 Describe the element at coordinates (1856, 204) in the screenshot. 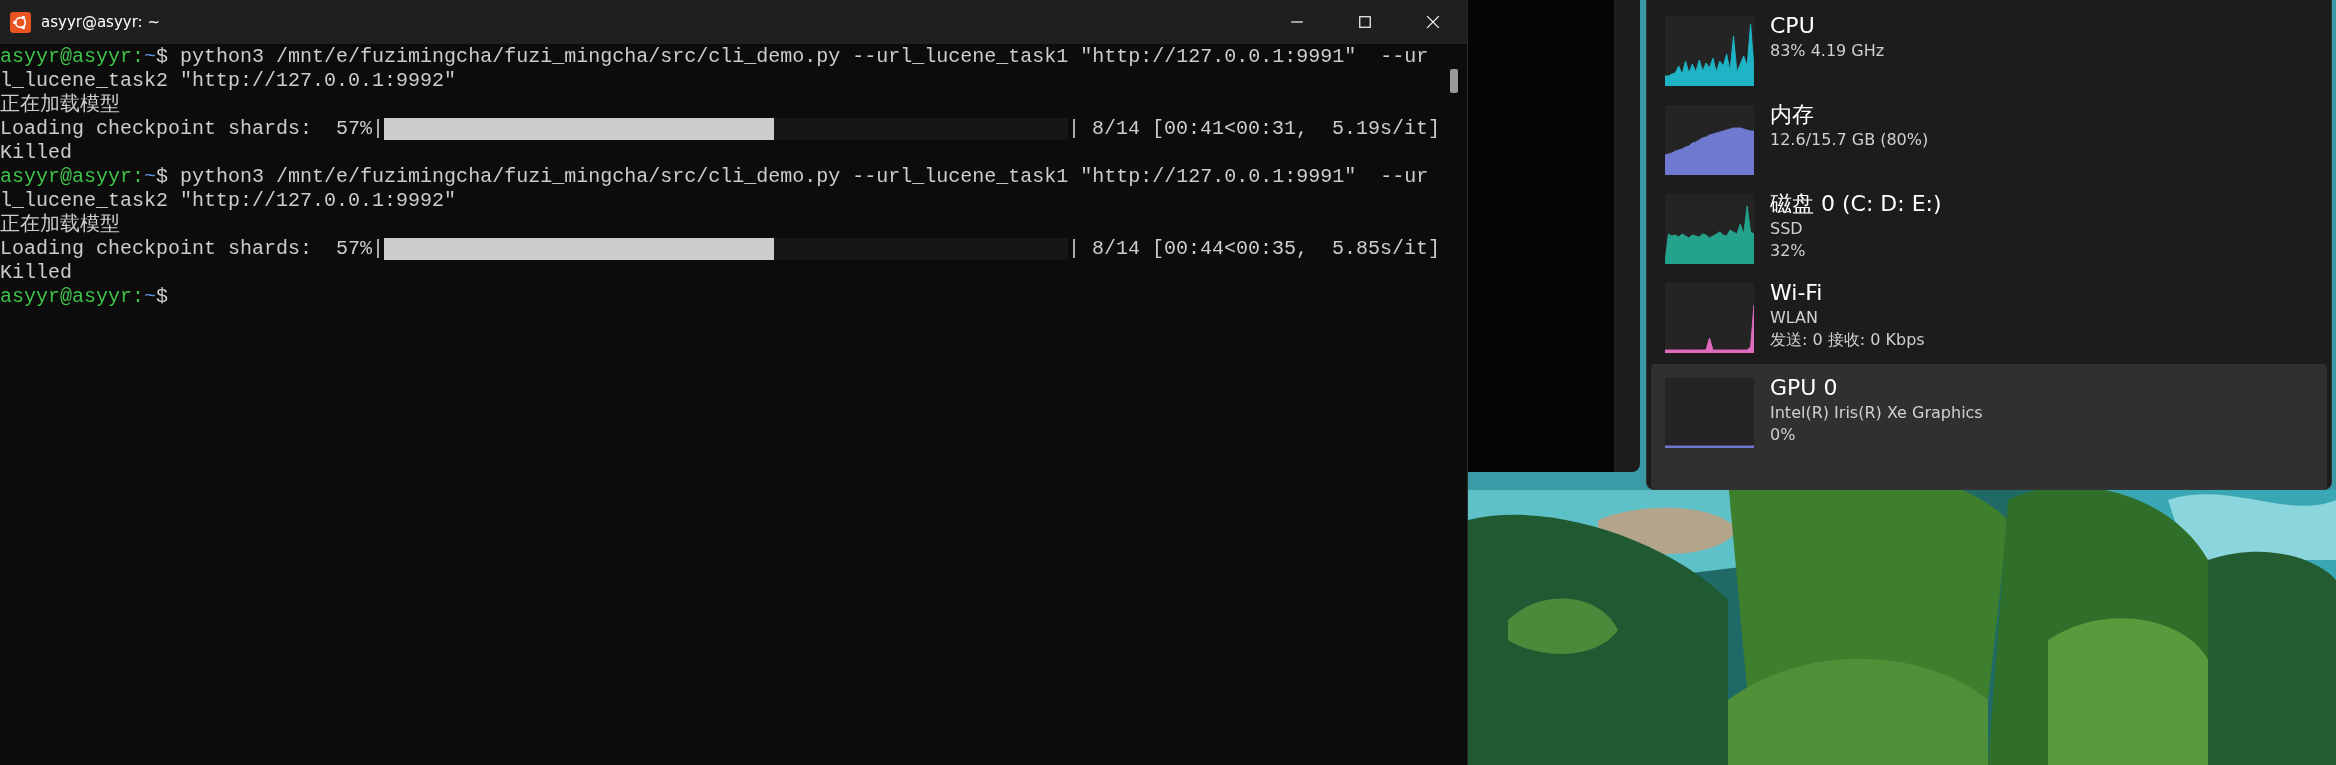

I see `item-title: 磁盘 0 (C: D: E:)` at that location.